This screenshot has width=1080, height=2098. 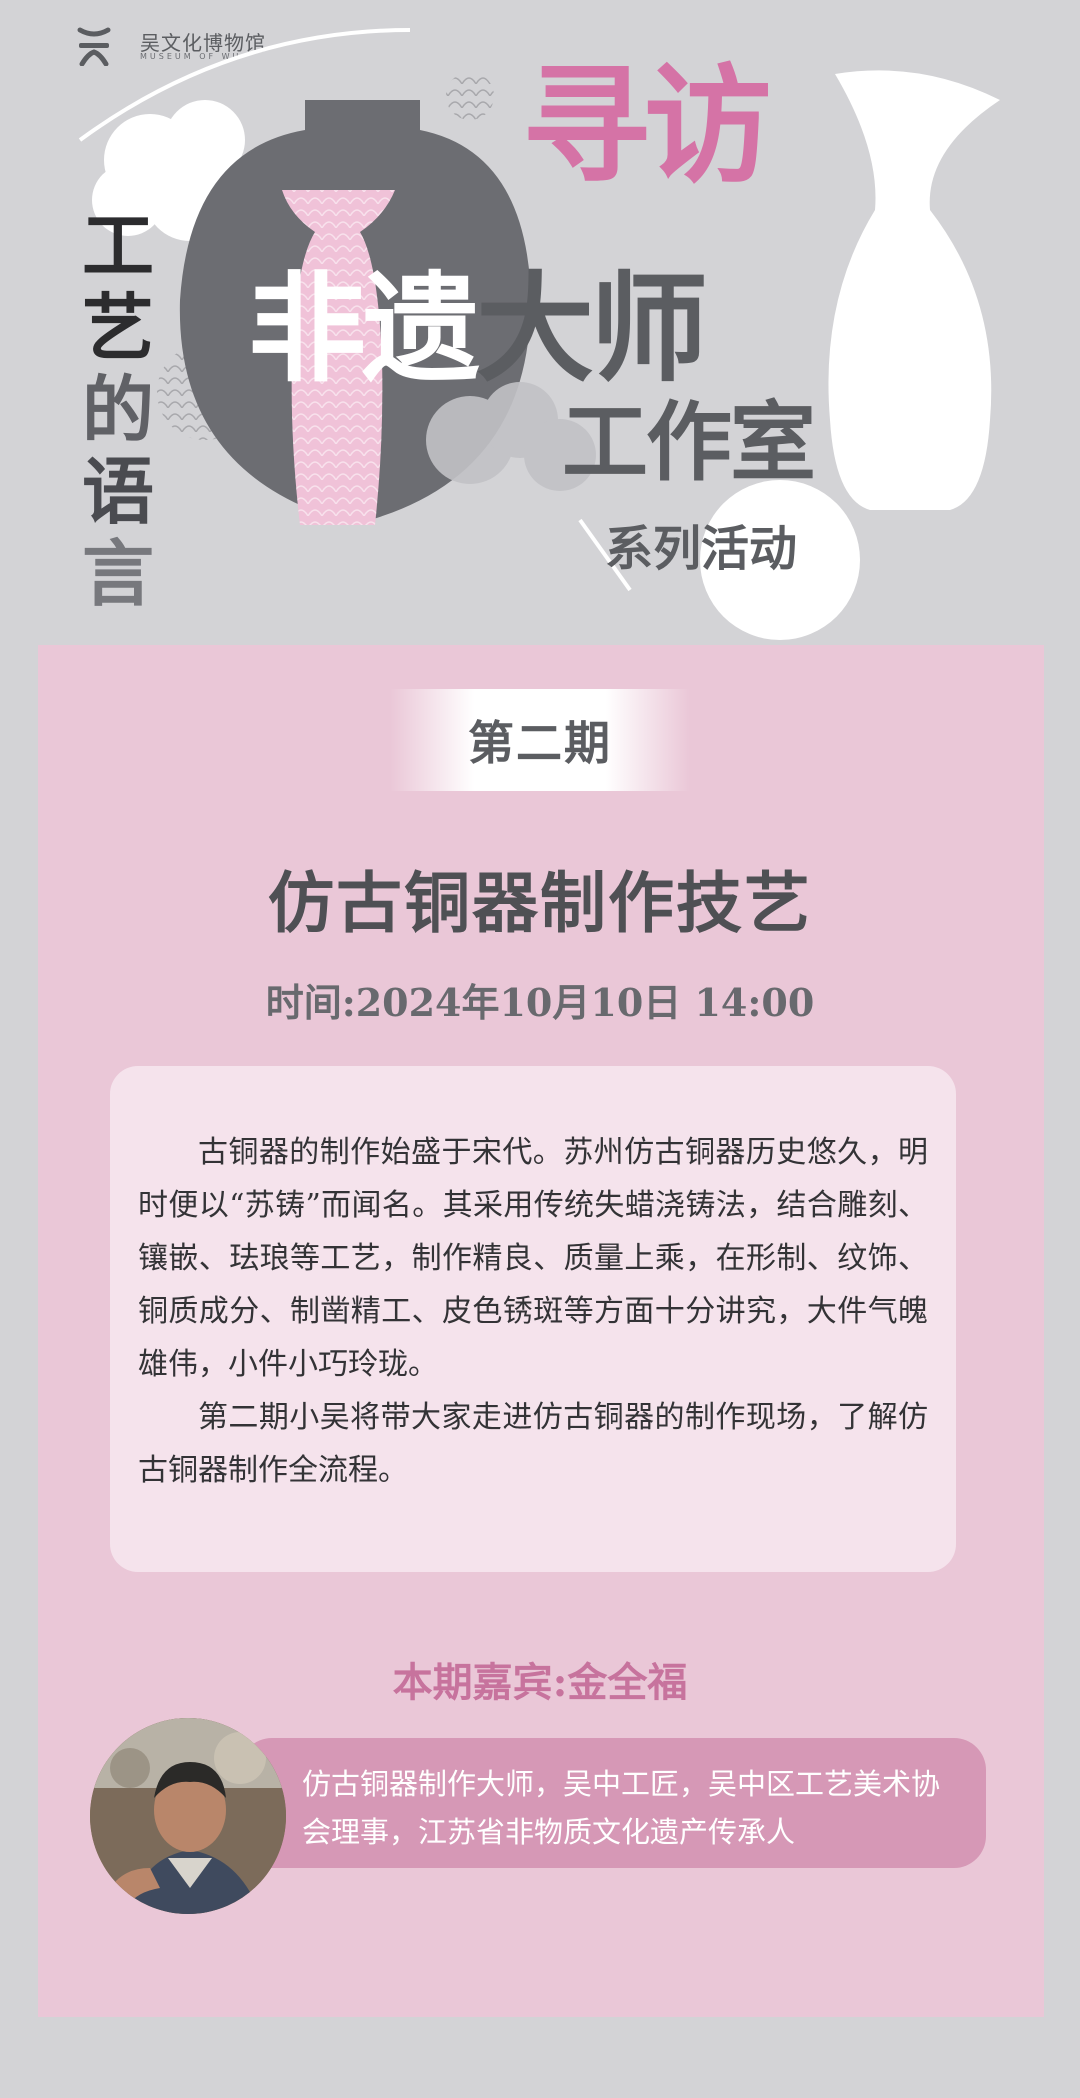 I want to click on vertical-title: 工 艺 的 语 言, so click(x=118, y=410).